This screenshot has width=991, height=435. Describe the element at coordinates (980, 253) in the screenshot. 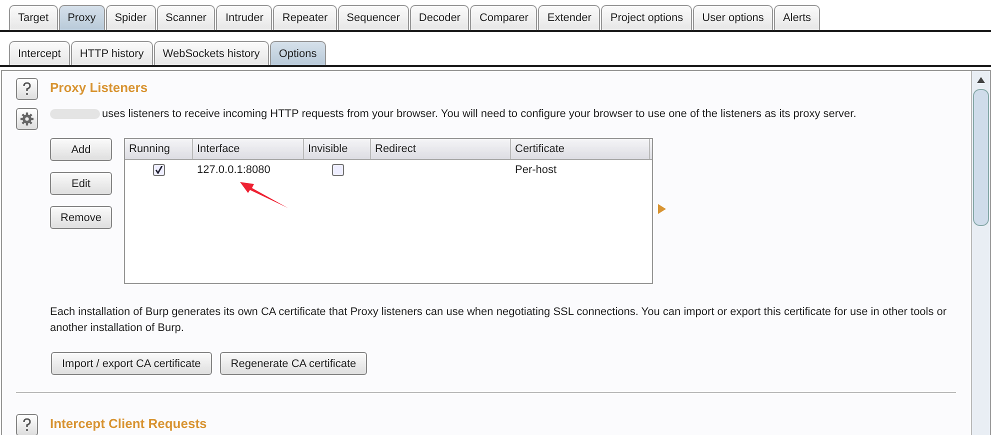

I see `scrollbar` at that location.